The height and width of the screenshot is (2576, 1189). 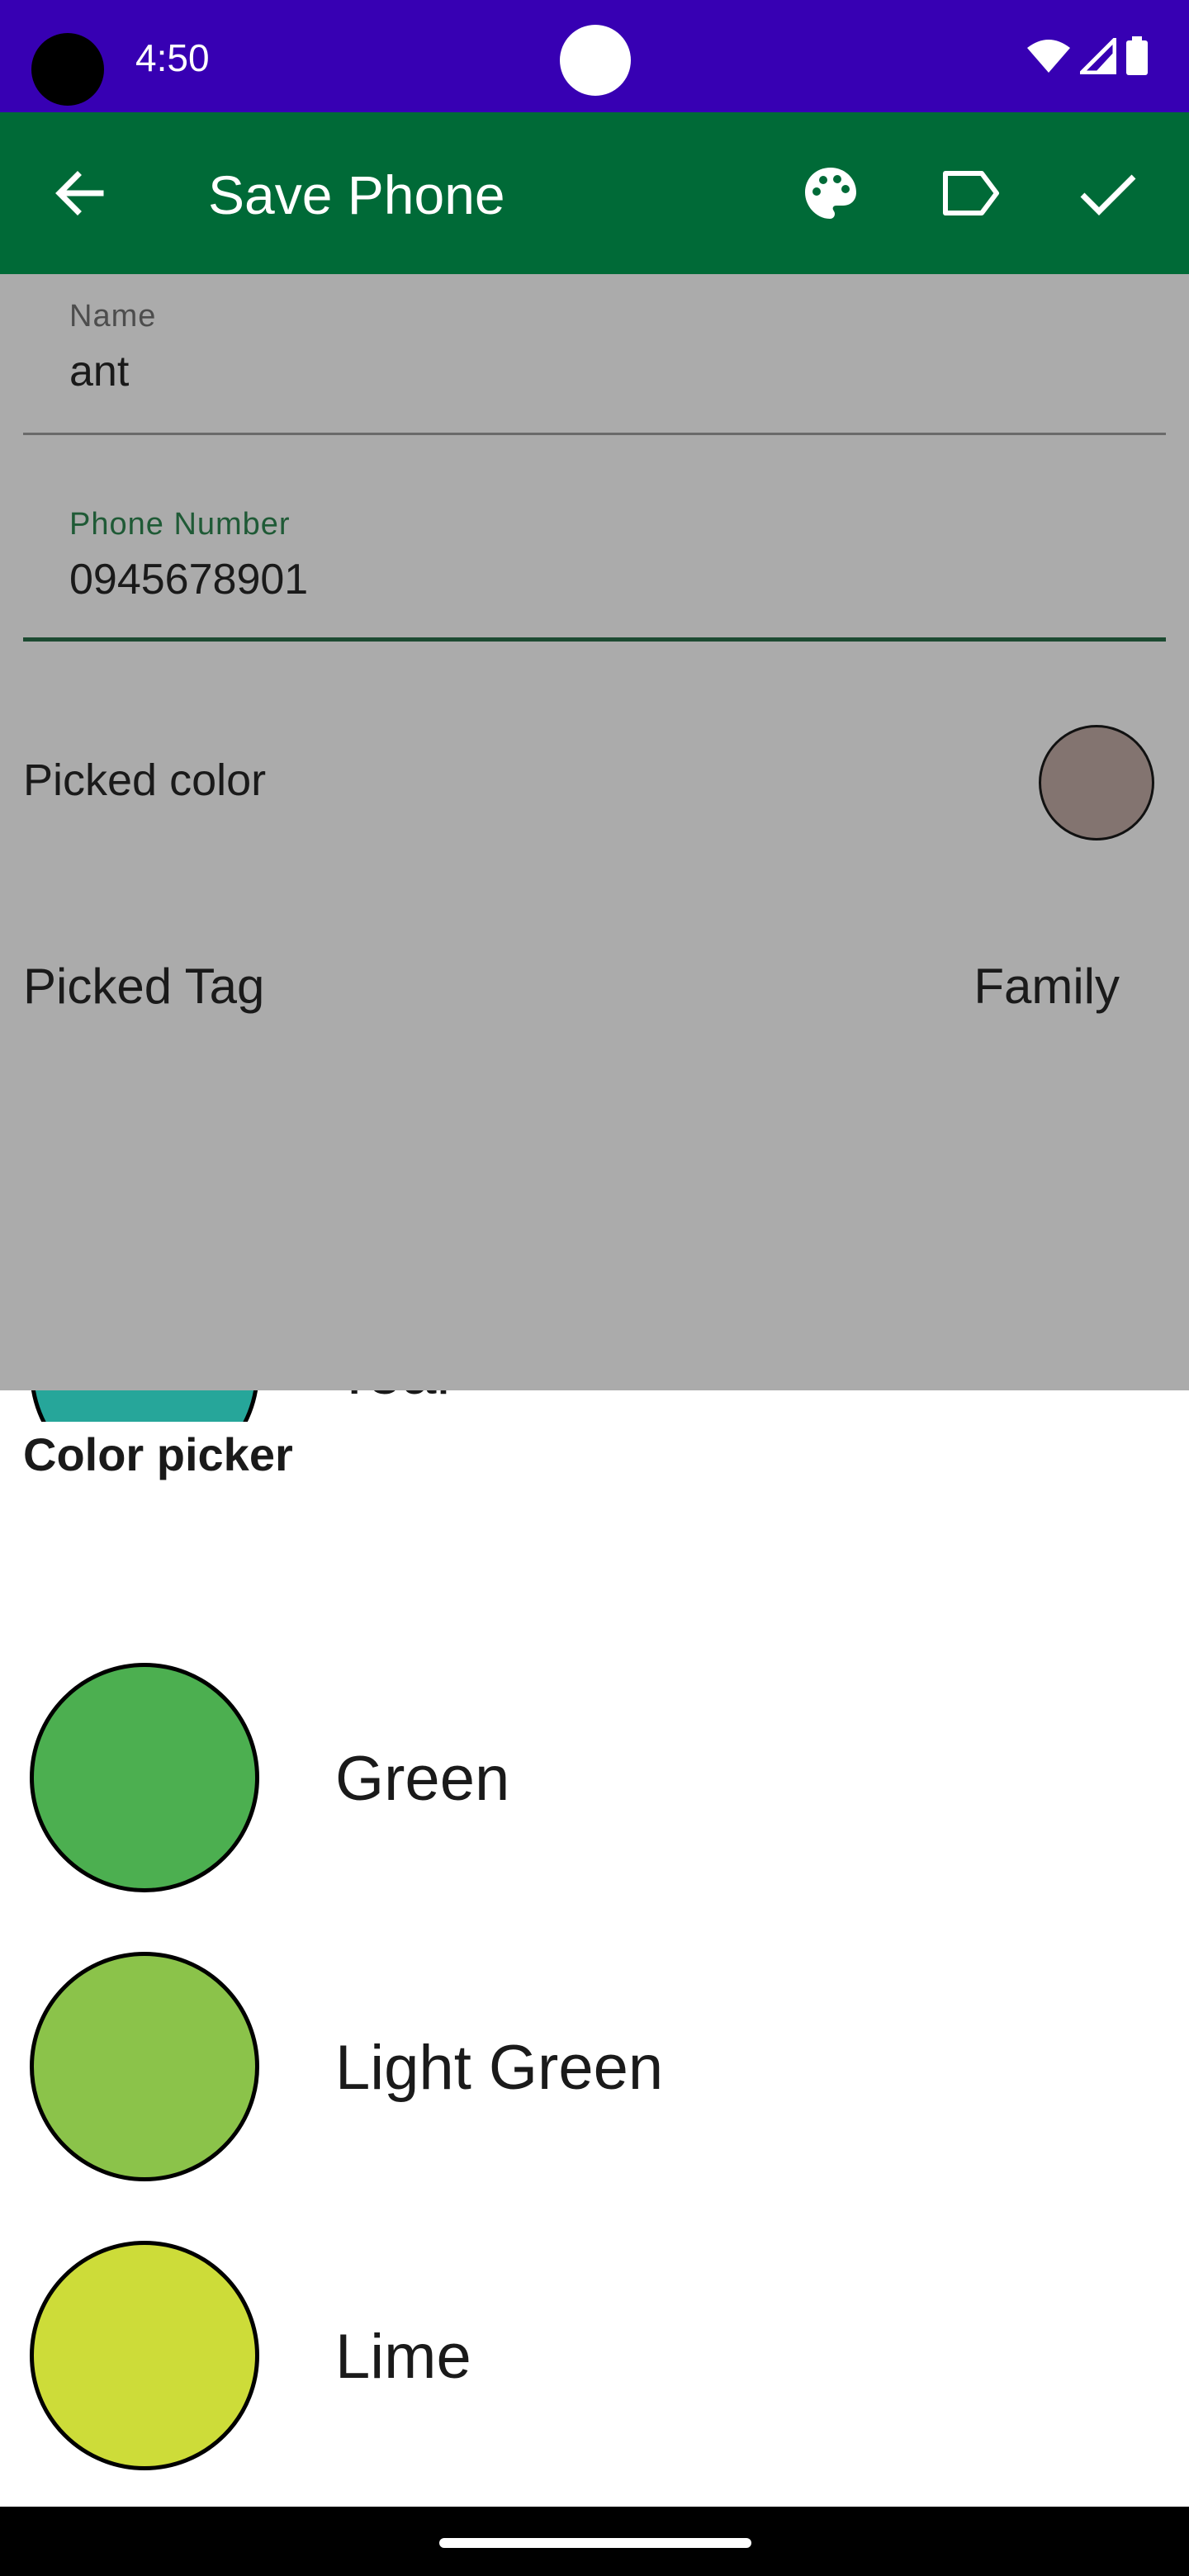 I want to click on check-icon, so click(x=1108, y=194).